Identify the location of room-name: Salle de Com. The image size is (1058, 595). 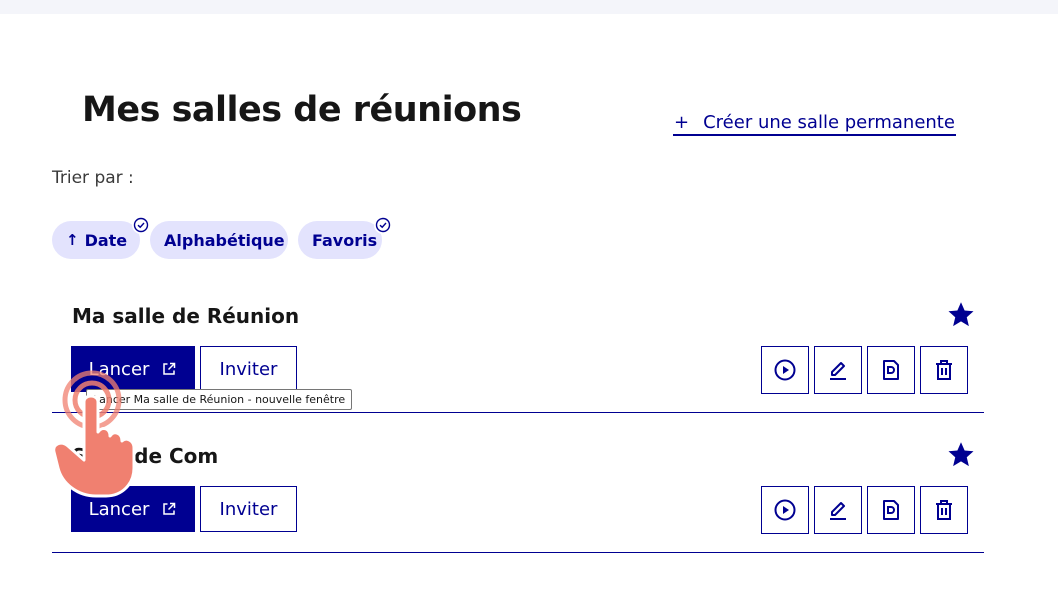
(145, 456).